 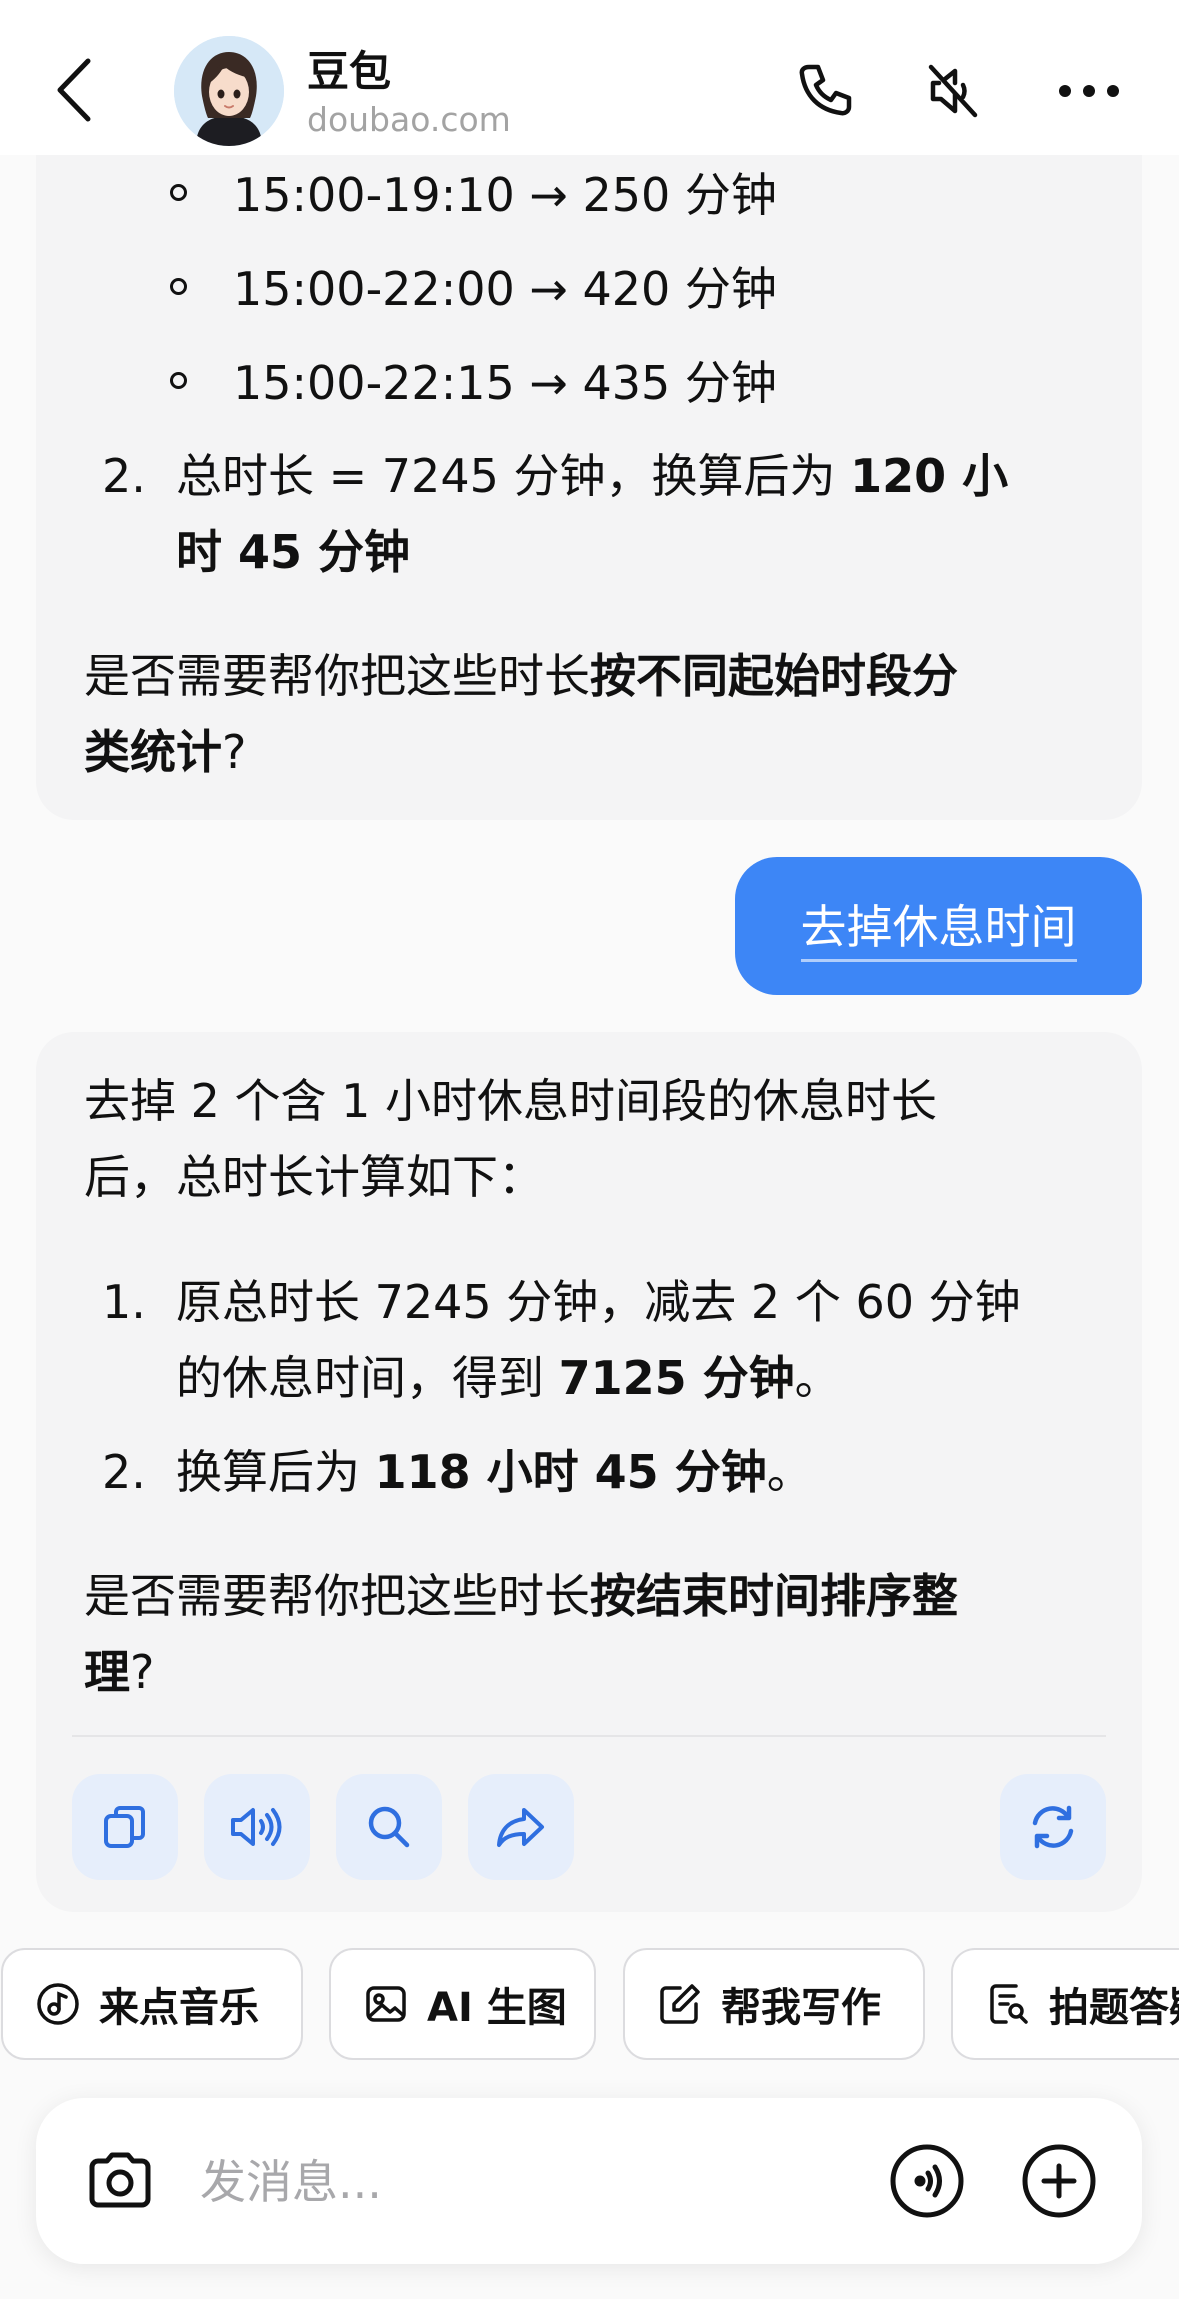 I want to click on copy-icon, so click(x=124, y=1827).